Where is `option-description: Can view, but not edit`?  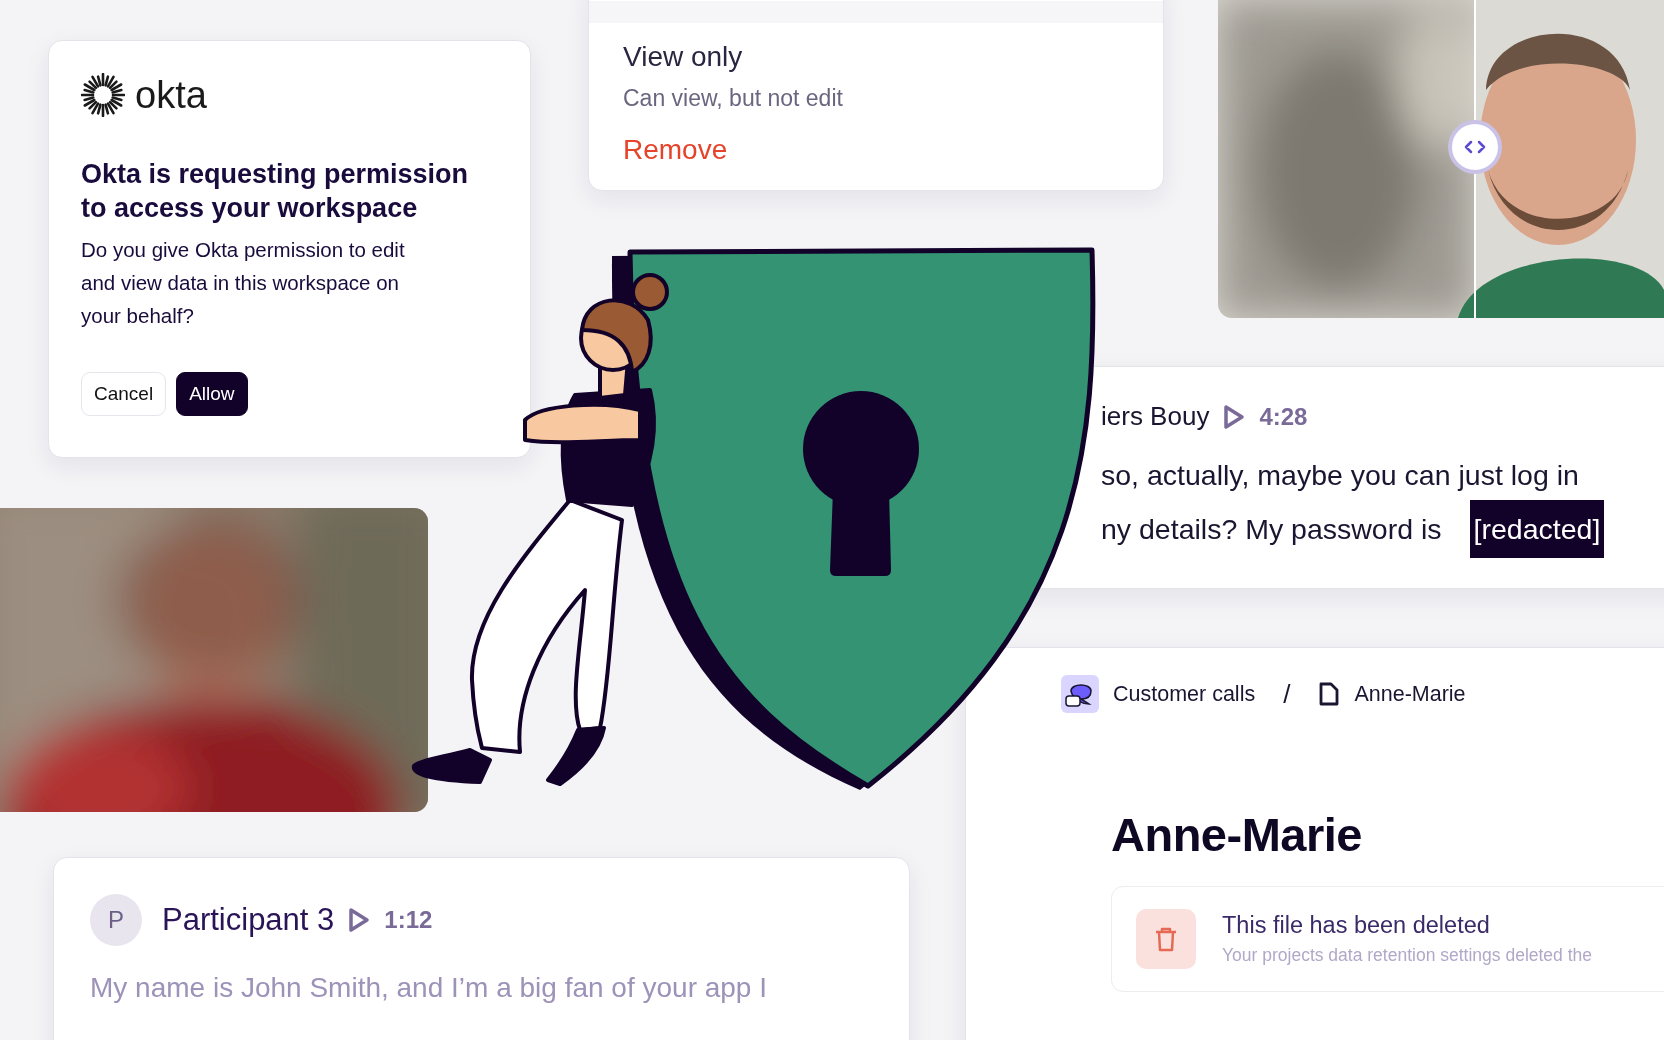
option-description: Can view, but not edit is located at coordinates (733, 98).